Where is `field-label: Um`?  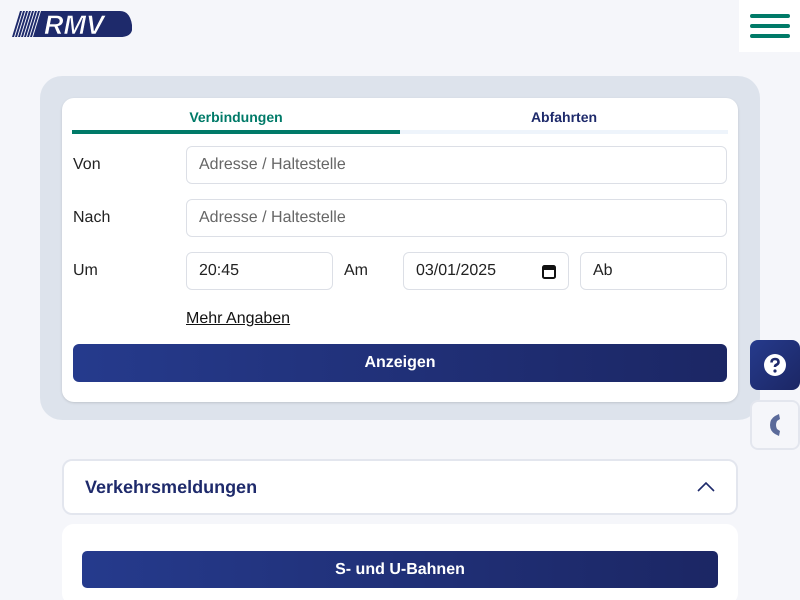 field-label: Um is located at coordinates (86, 271).